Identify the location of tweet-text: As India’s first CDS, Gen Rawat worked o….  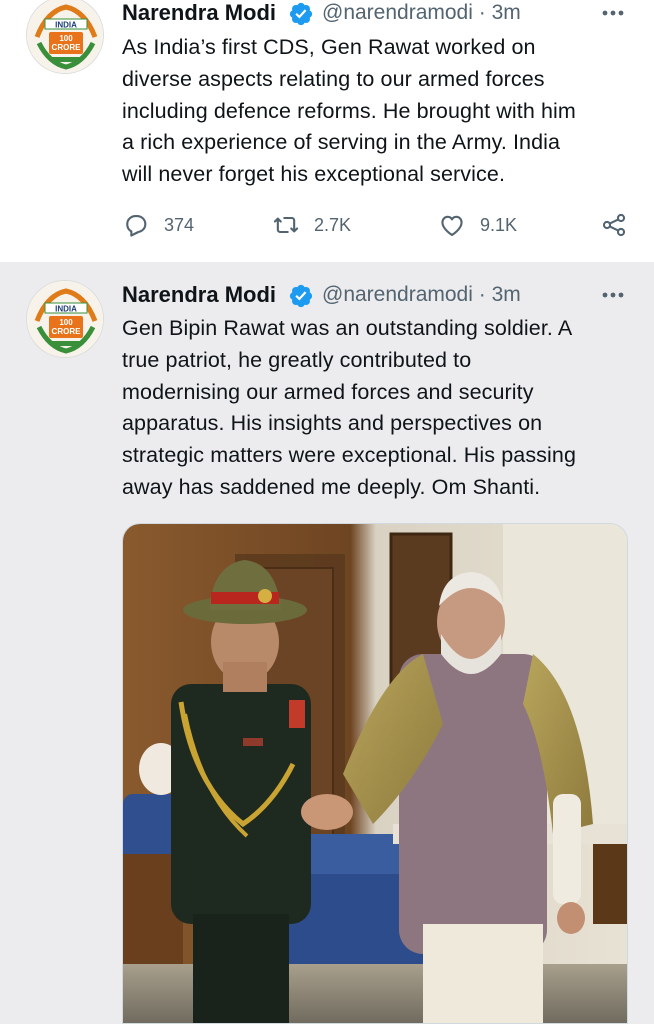
(377, 111).